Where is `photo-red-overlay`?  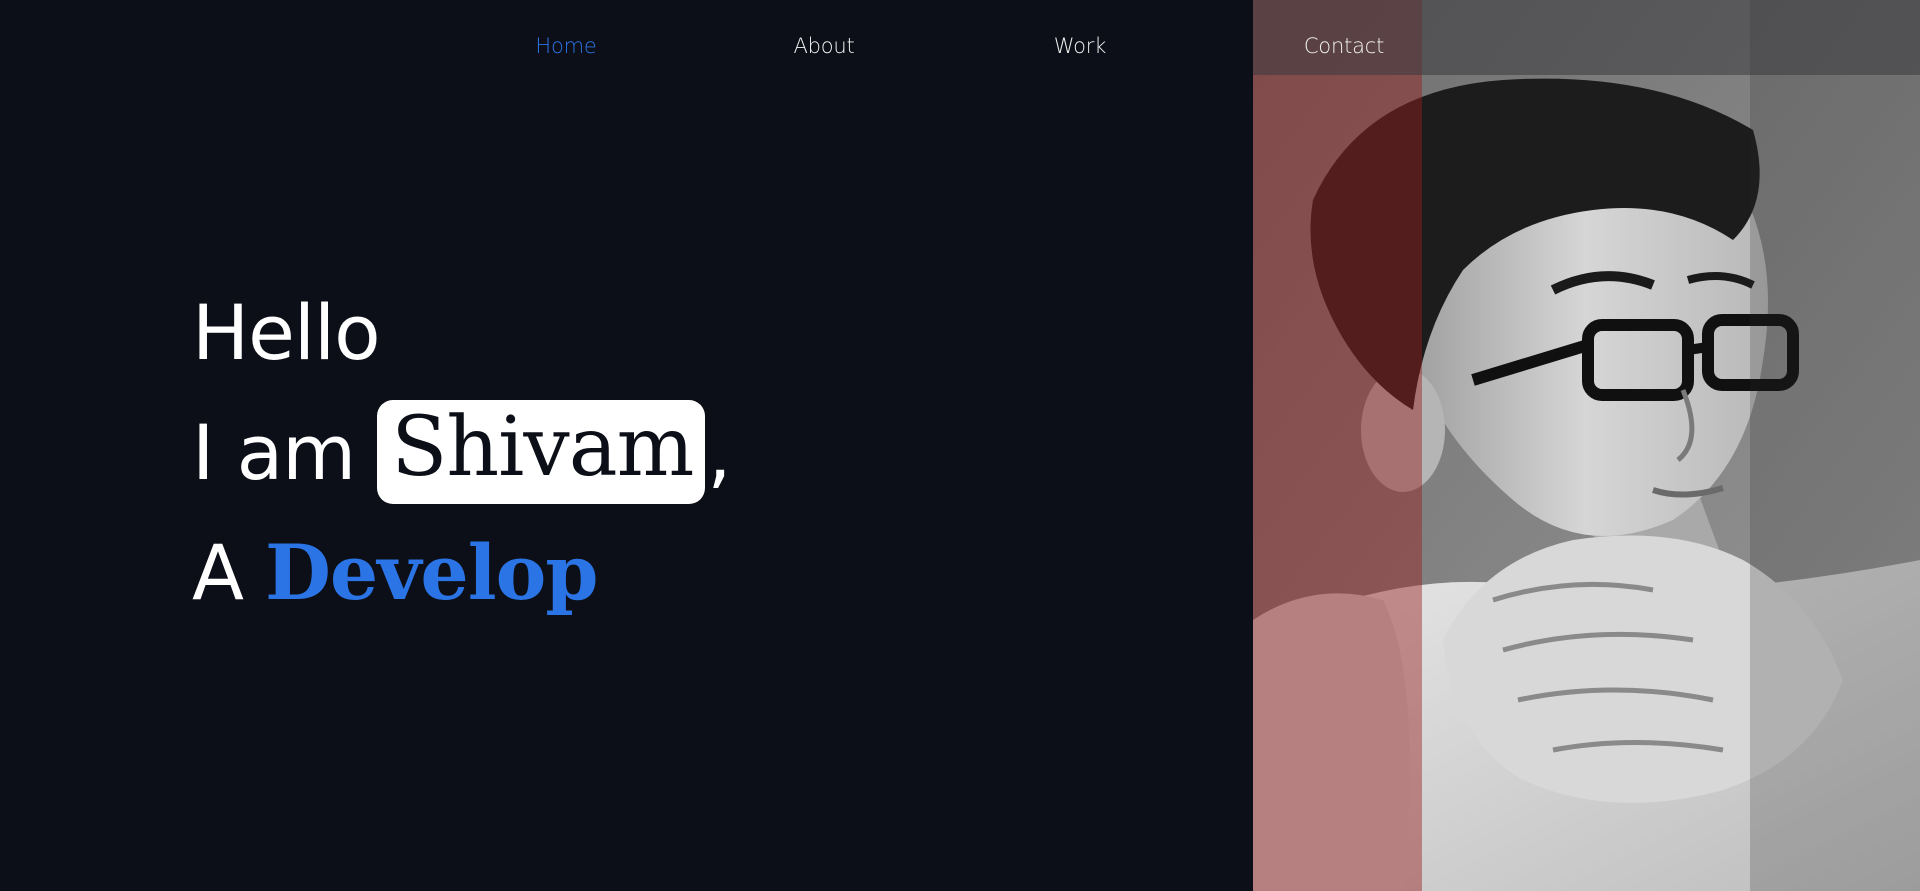 photo-red-overlay is located at coordinates (1337, 445).